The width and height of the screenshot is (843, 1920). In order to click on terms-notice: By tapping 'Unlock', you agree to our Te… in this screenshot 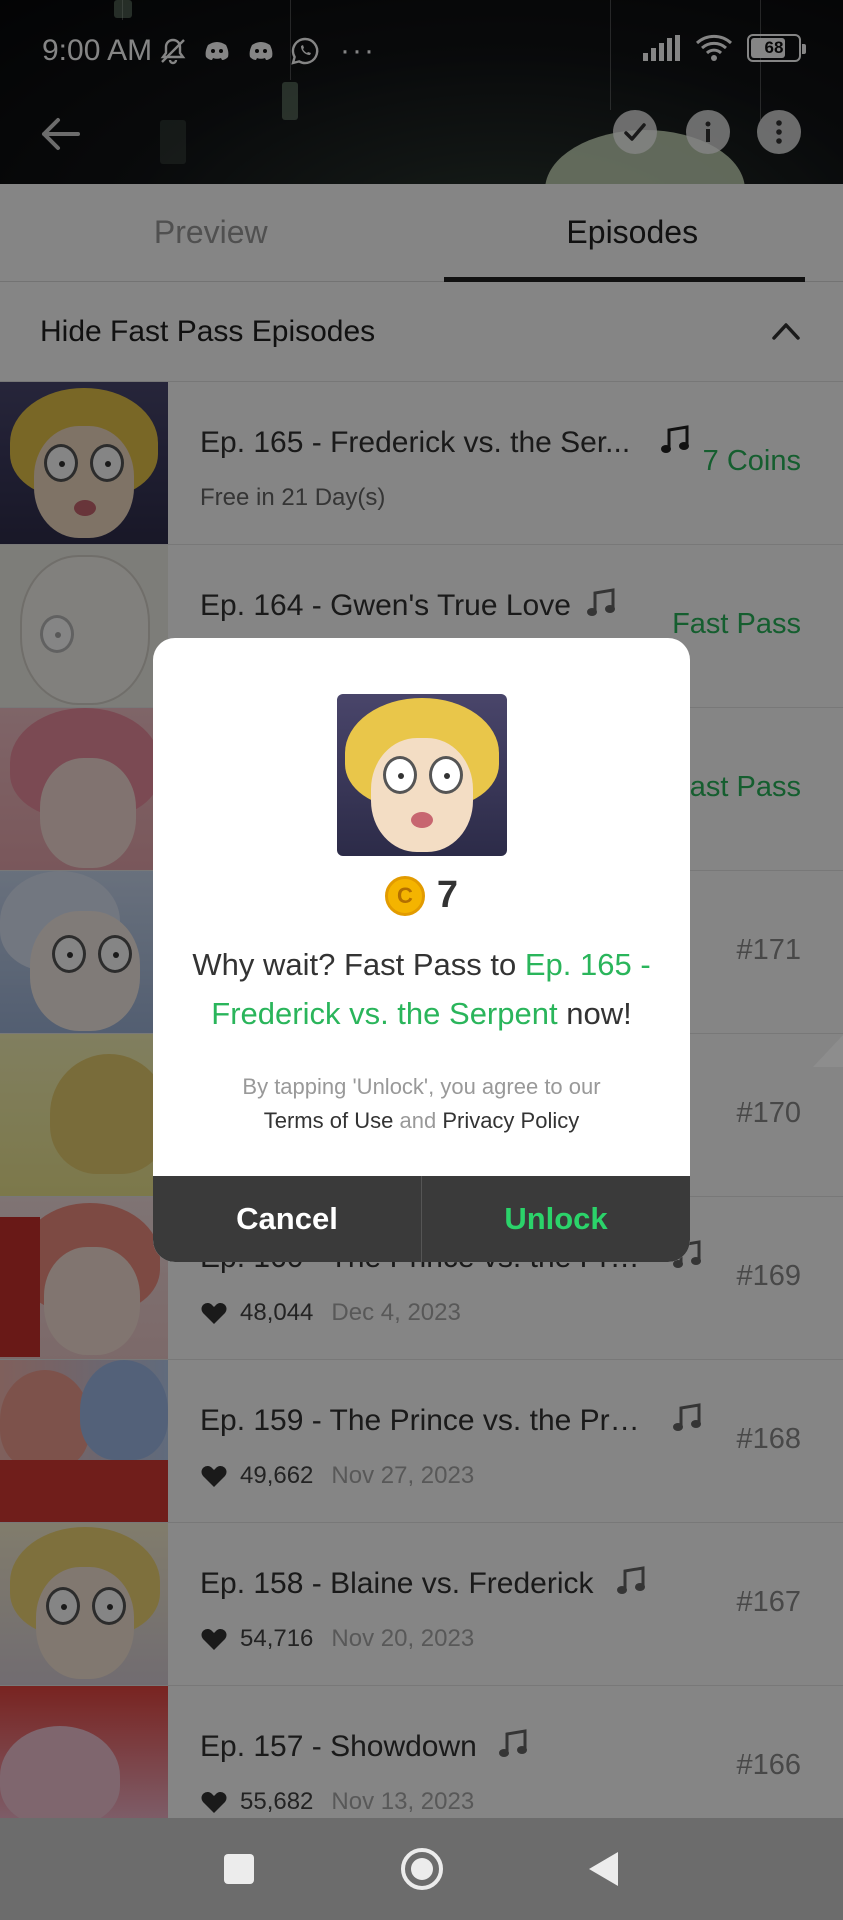, I will do `click(421, 1104)`.